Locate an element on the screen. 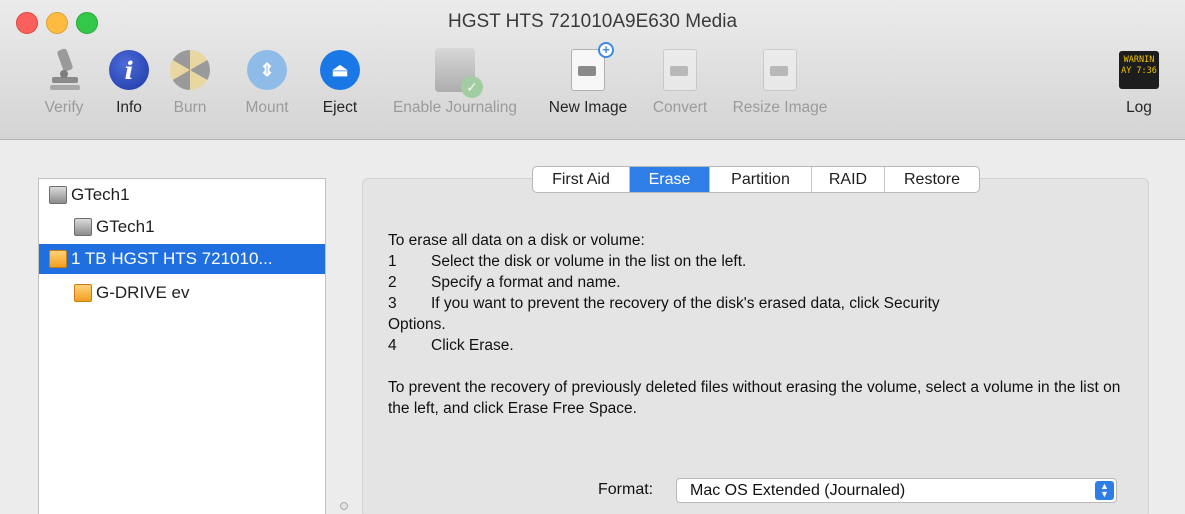 The width and height of the screenshot is (1185, 514). erase-step: 2 Specify a format and name. is located at coordinates (758, 282).